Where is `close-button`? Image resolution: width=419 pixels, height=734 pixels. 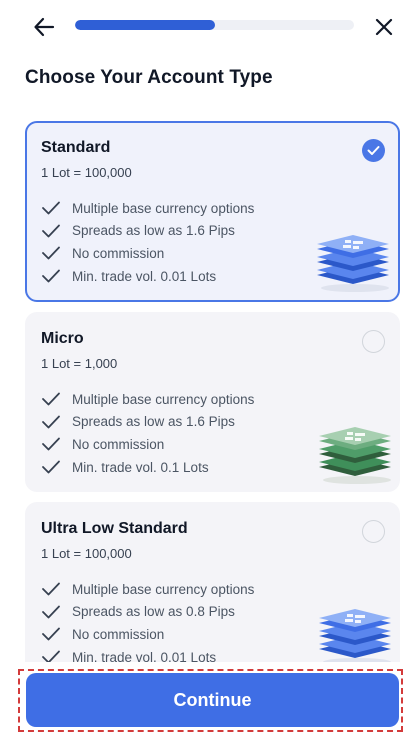
close-button is located at coordinates (384, 27).